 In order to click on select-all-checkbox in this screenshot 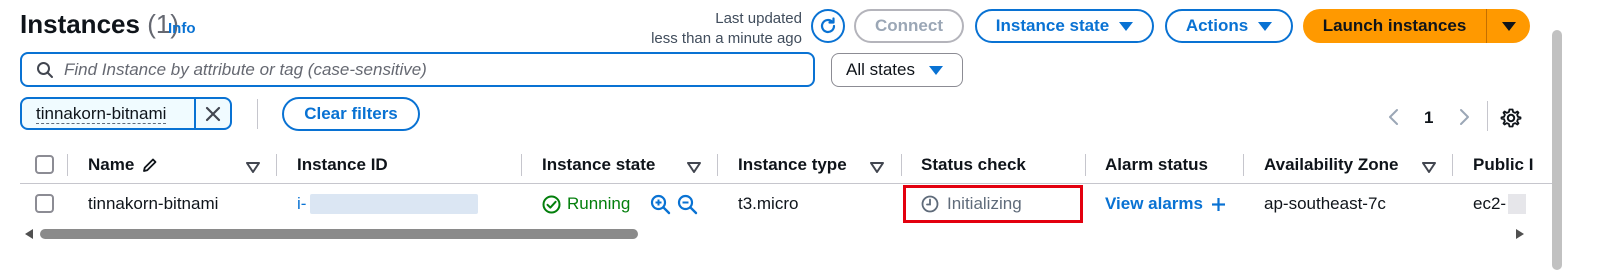, I will do `click(44, 164)`.